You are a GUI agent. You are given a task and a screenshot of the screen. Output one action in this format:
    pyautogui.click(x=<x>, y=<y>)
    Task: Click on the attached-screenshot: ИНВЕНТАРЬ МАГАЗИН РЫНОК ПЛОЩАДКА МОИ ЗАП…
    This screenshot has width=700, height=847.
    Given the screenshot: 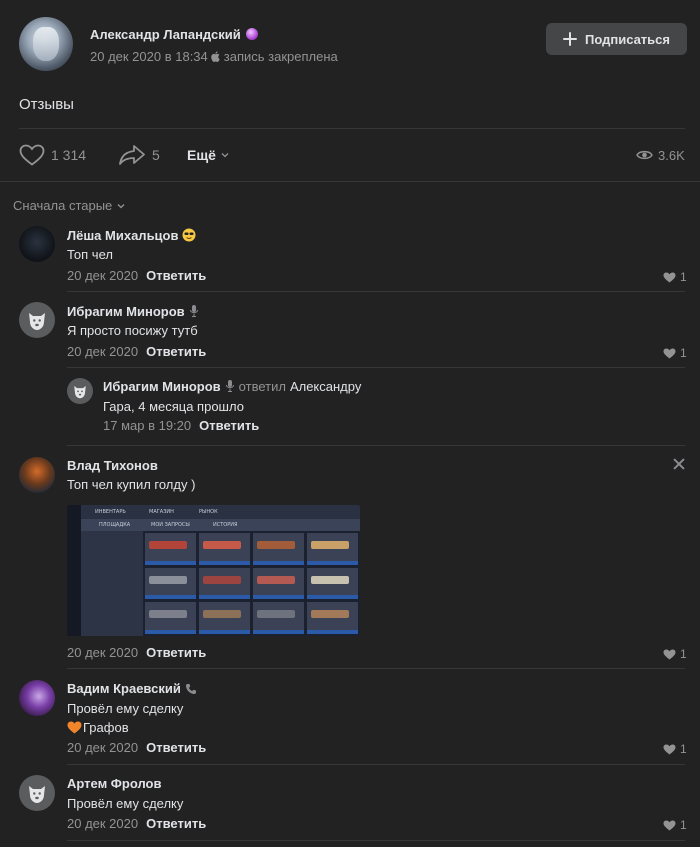 What is the action you would take?
    pyautogui.click(x=213, y=570)
    